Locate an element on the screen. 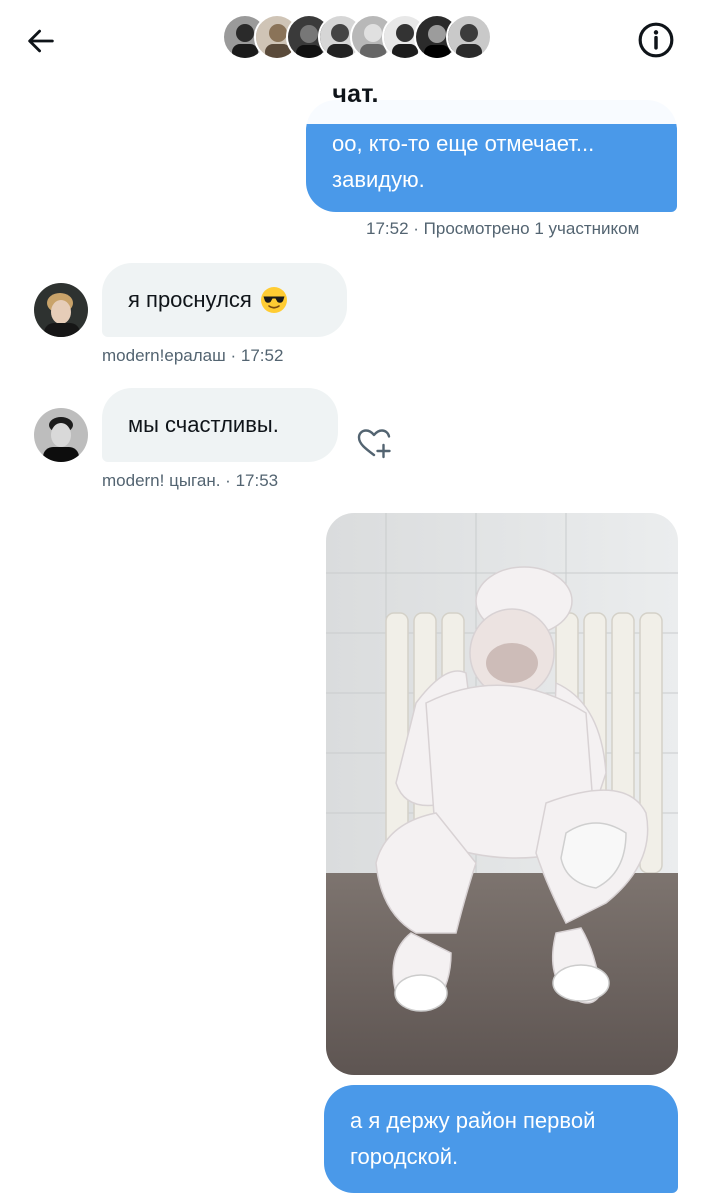  message-text: мы счастливы. is located at coordinates (203, 424).